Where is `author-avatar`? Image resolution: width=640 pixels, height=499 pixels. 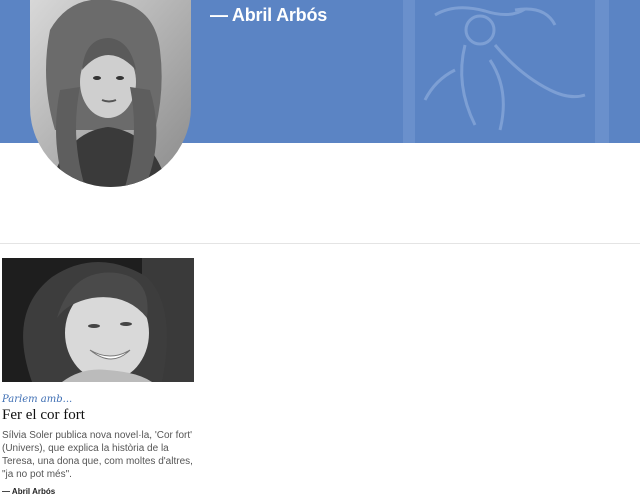
author-avatar is located at coordinates (110, 93).